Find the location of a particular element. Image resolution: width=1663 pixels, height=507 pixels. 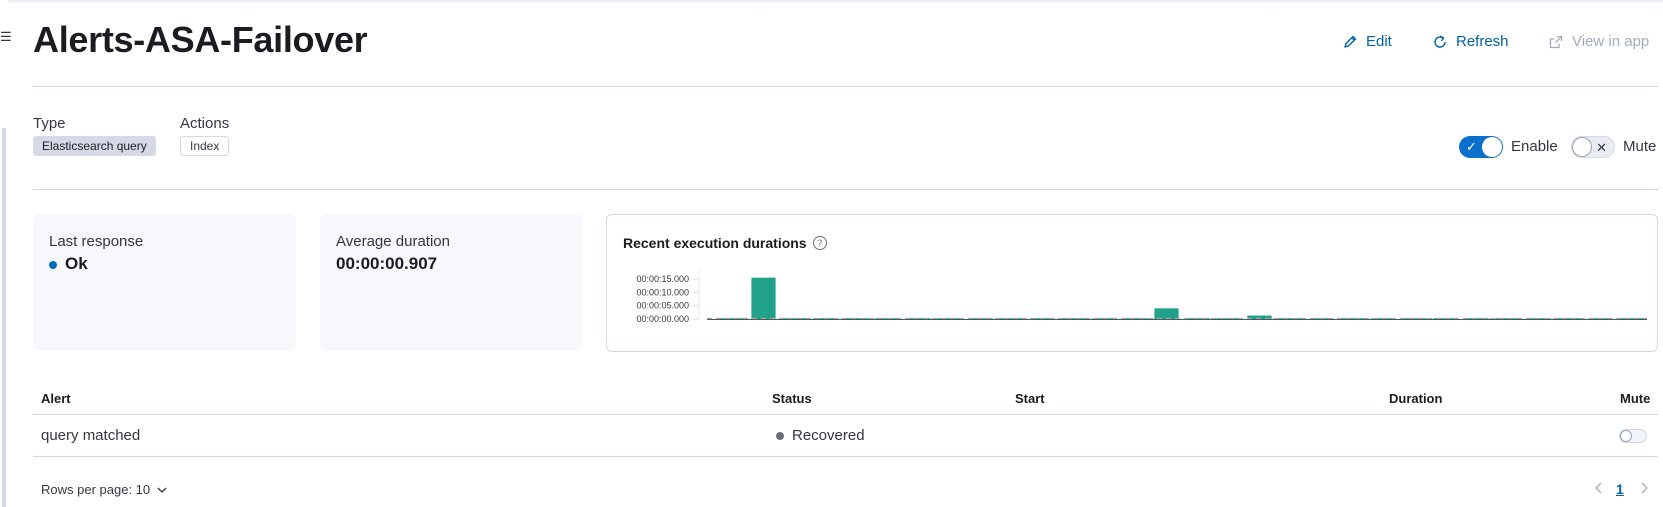

action-badge: Index is located at coordinates (205, 146).